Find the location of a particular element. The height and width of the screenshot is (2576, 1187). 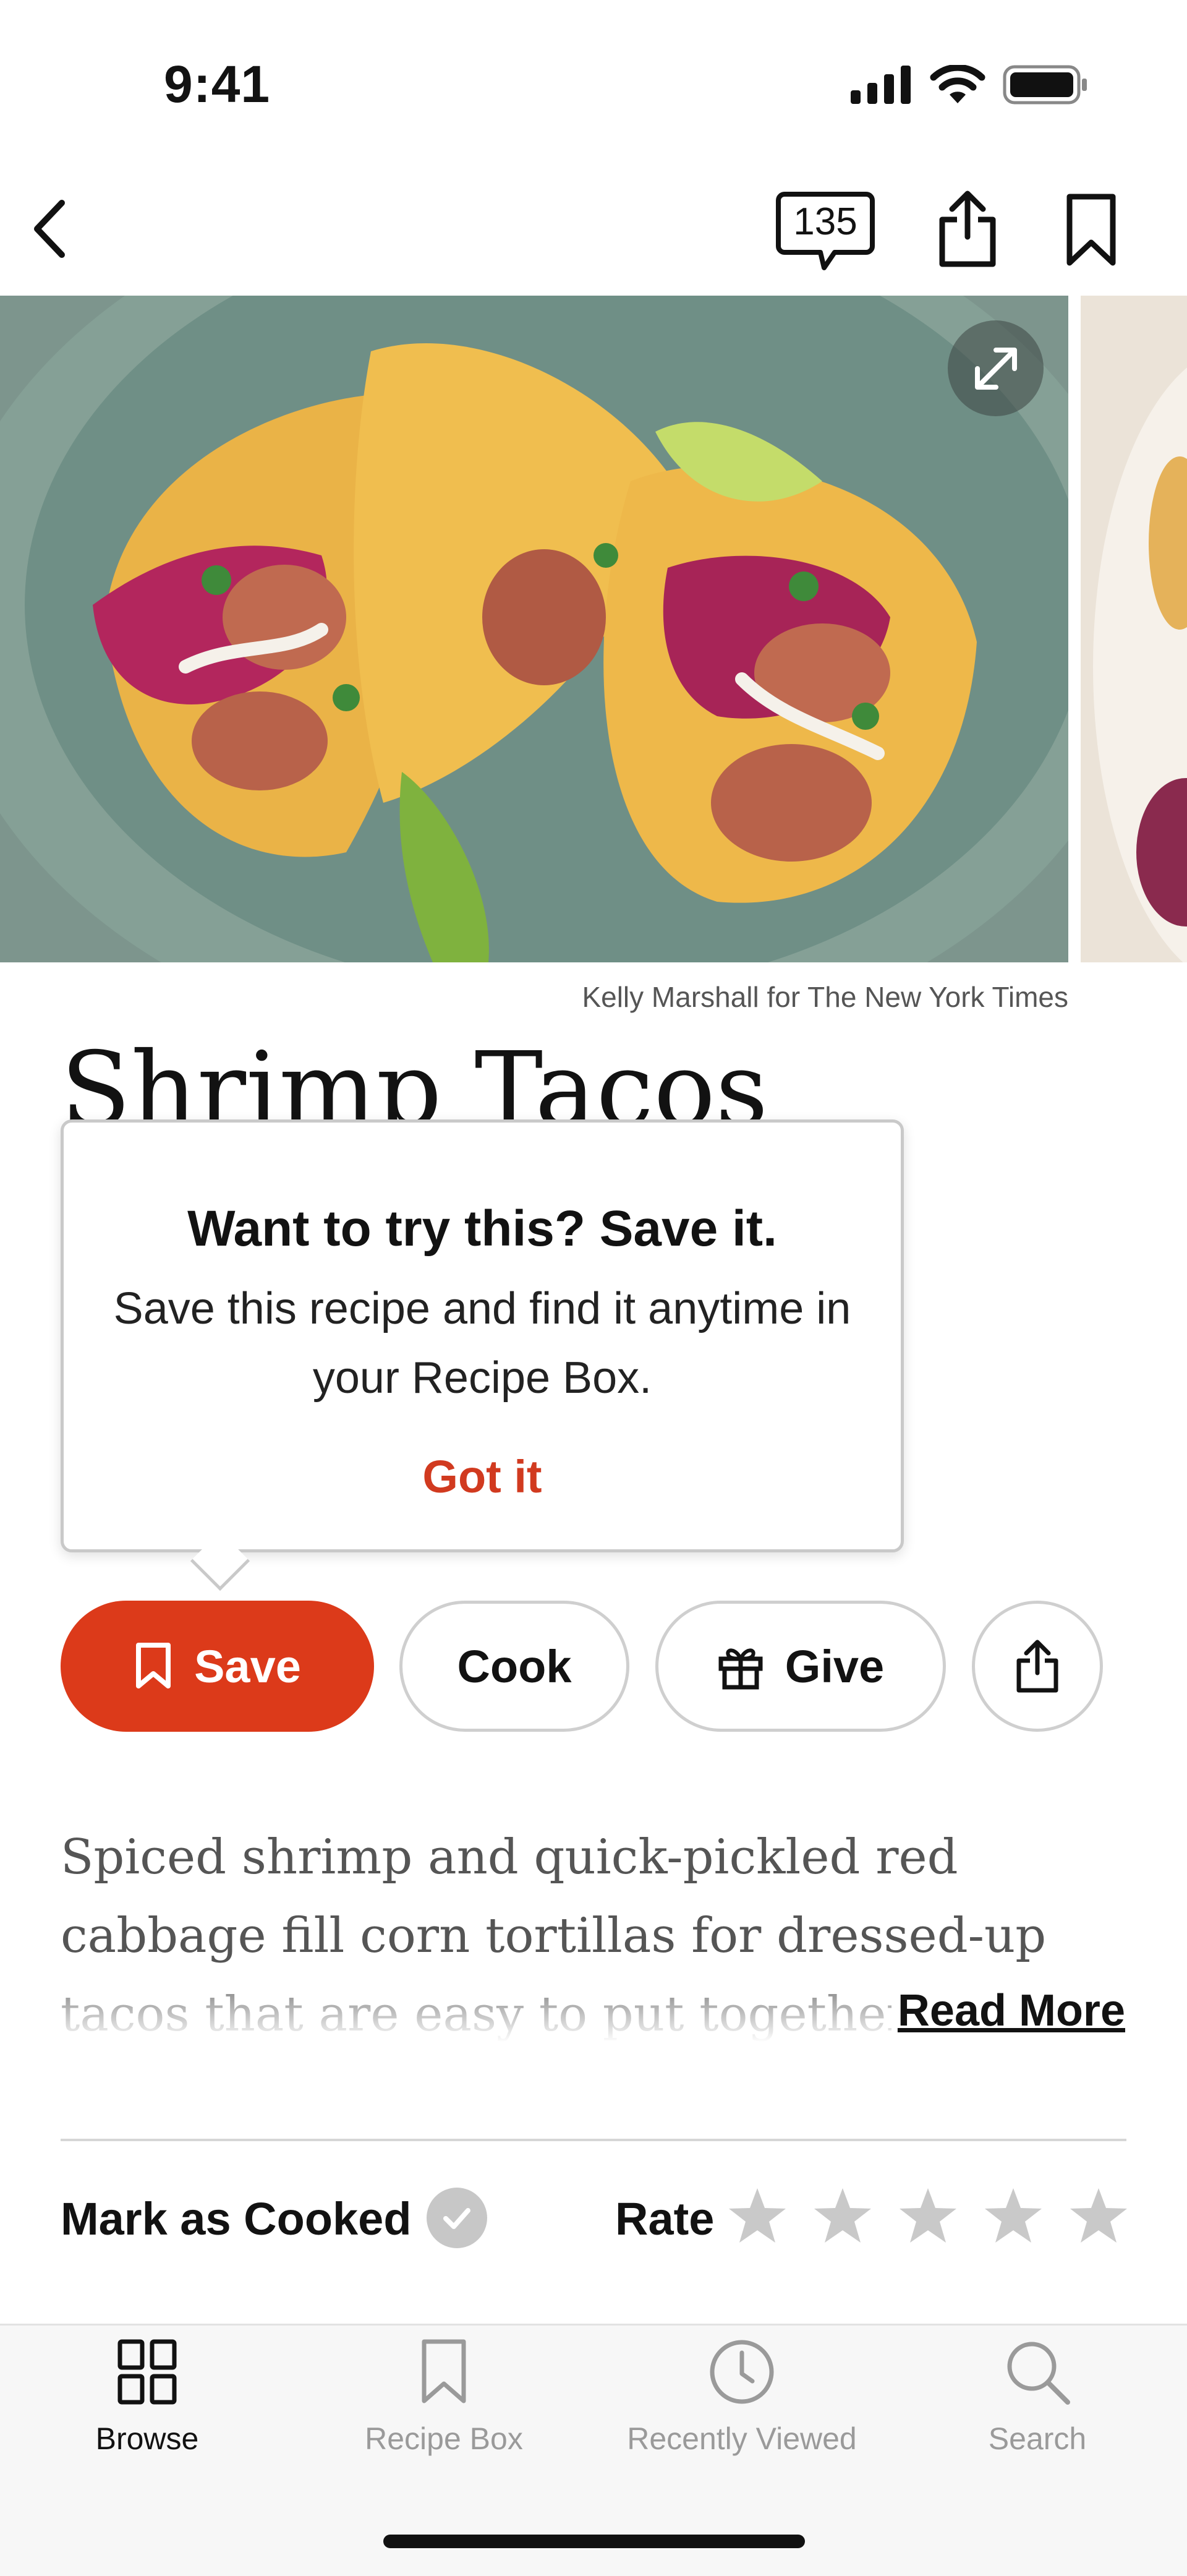

grid-icon is located at coordinates (147, 2372).